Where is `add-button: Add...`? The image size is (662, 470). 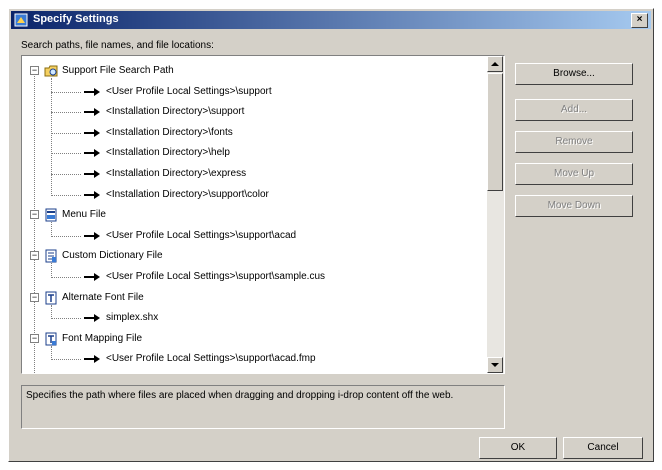 add-button: Add... is located at coordinates (574, 110).